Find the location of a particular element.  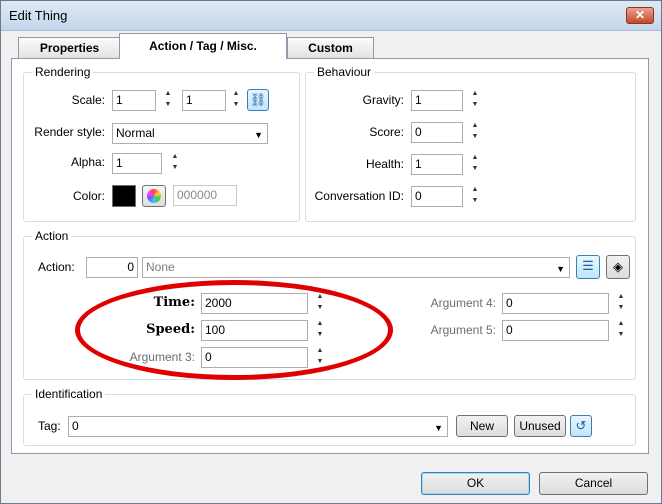

gravity-label: Gravity: is located at coordinates (383, 100).